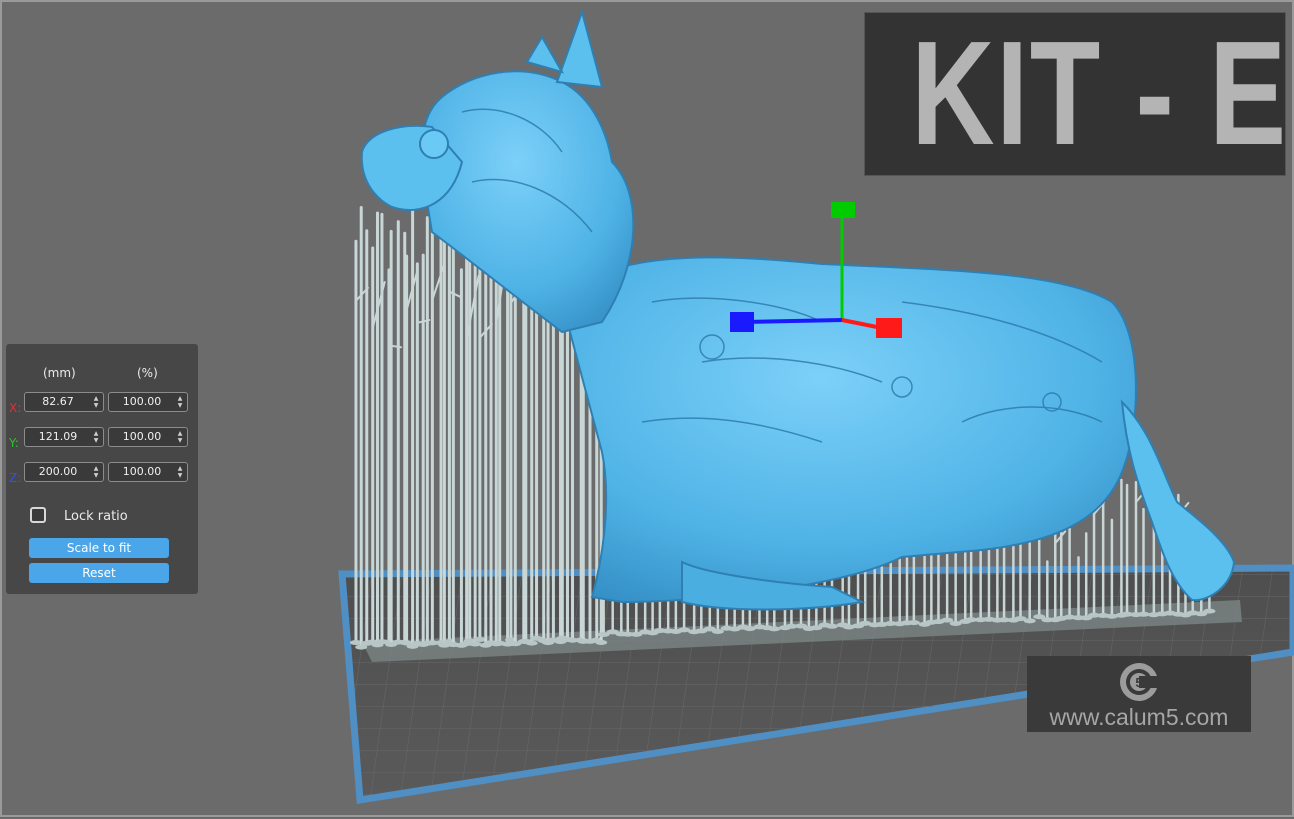  Describe the element at coordinates (58, 471) in the screenshot. I see `z-mm-value: 200.00` at that location.